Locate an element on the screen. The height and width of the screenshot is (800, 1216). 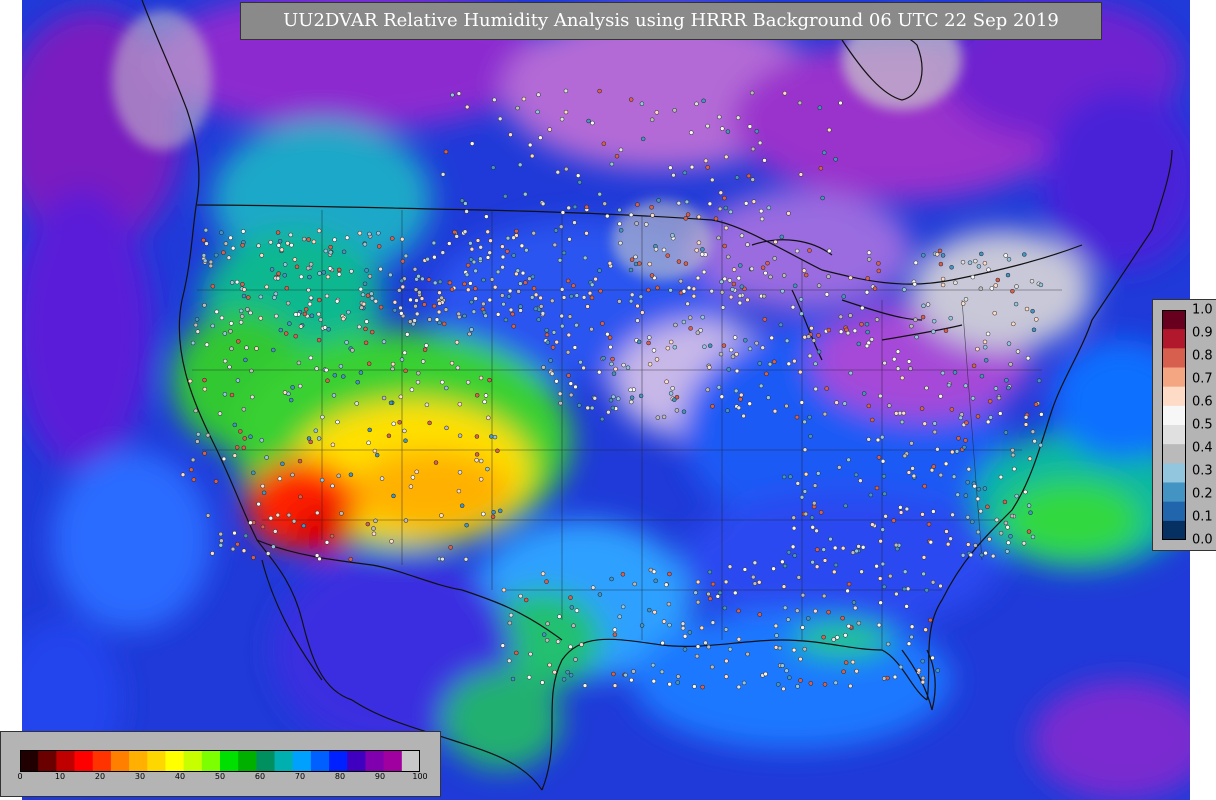
obs-tick-label: 0.5 is located at coordinates (1202, 425).